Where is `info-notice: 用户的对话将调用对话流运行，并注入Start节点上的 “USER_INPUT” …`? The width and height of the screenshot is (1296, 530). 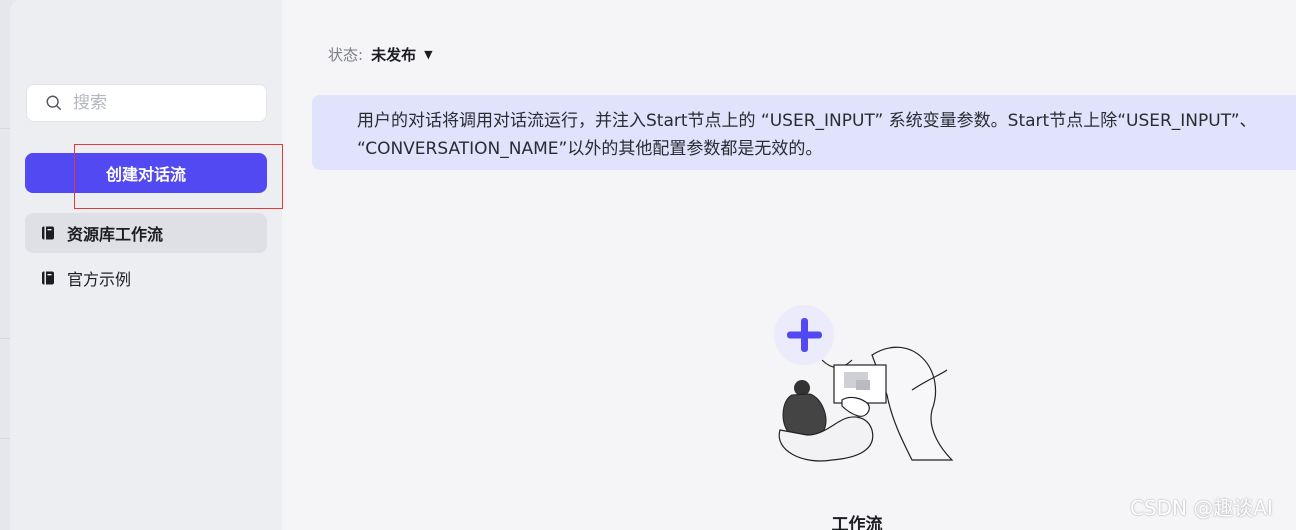
info-notice: 用户的对话将调用对话流运行，并注入Start节点上的 “USER_INPUT” … is located at coordinates (804, 132).